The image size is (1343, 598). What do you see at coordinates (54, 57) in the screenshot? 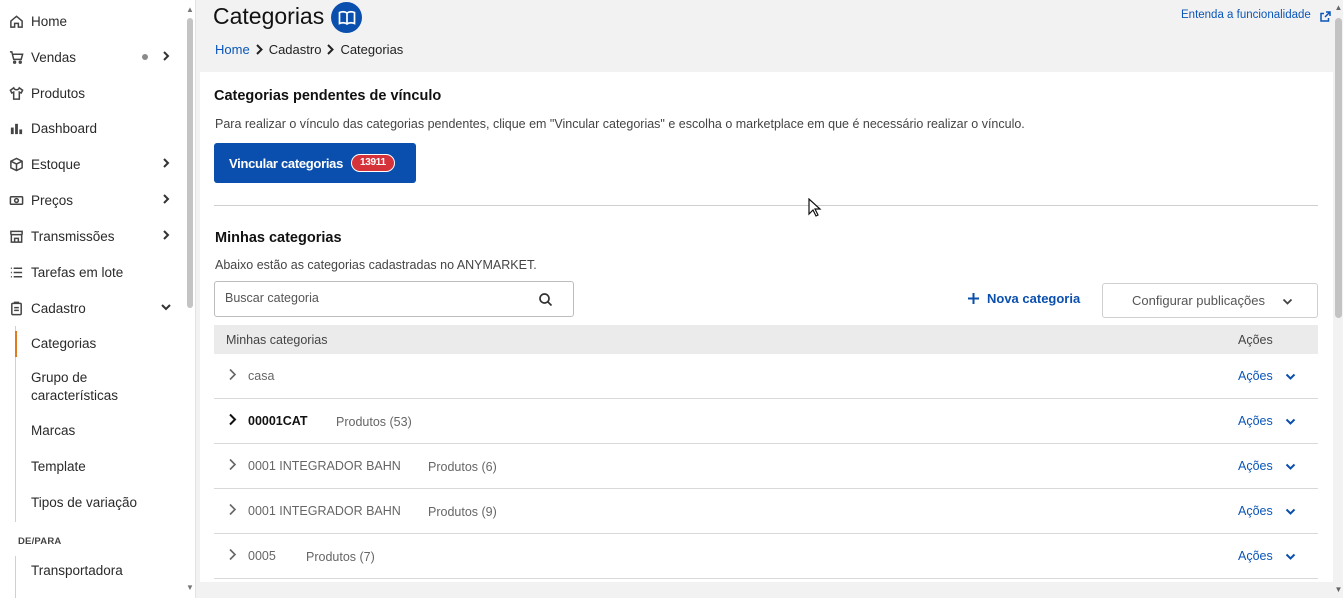
I see `sidebar-item-label: Vendas` at bounding box center [54, 57].